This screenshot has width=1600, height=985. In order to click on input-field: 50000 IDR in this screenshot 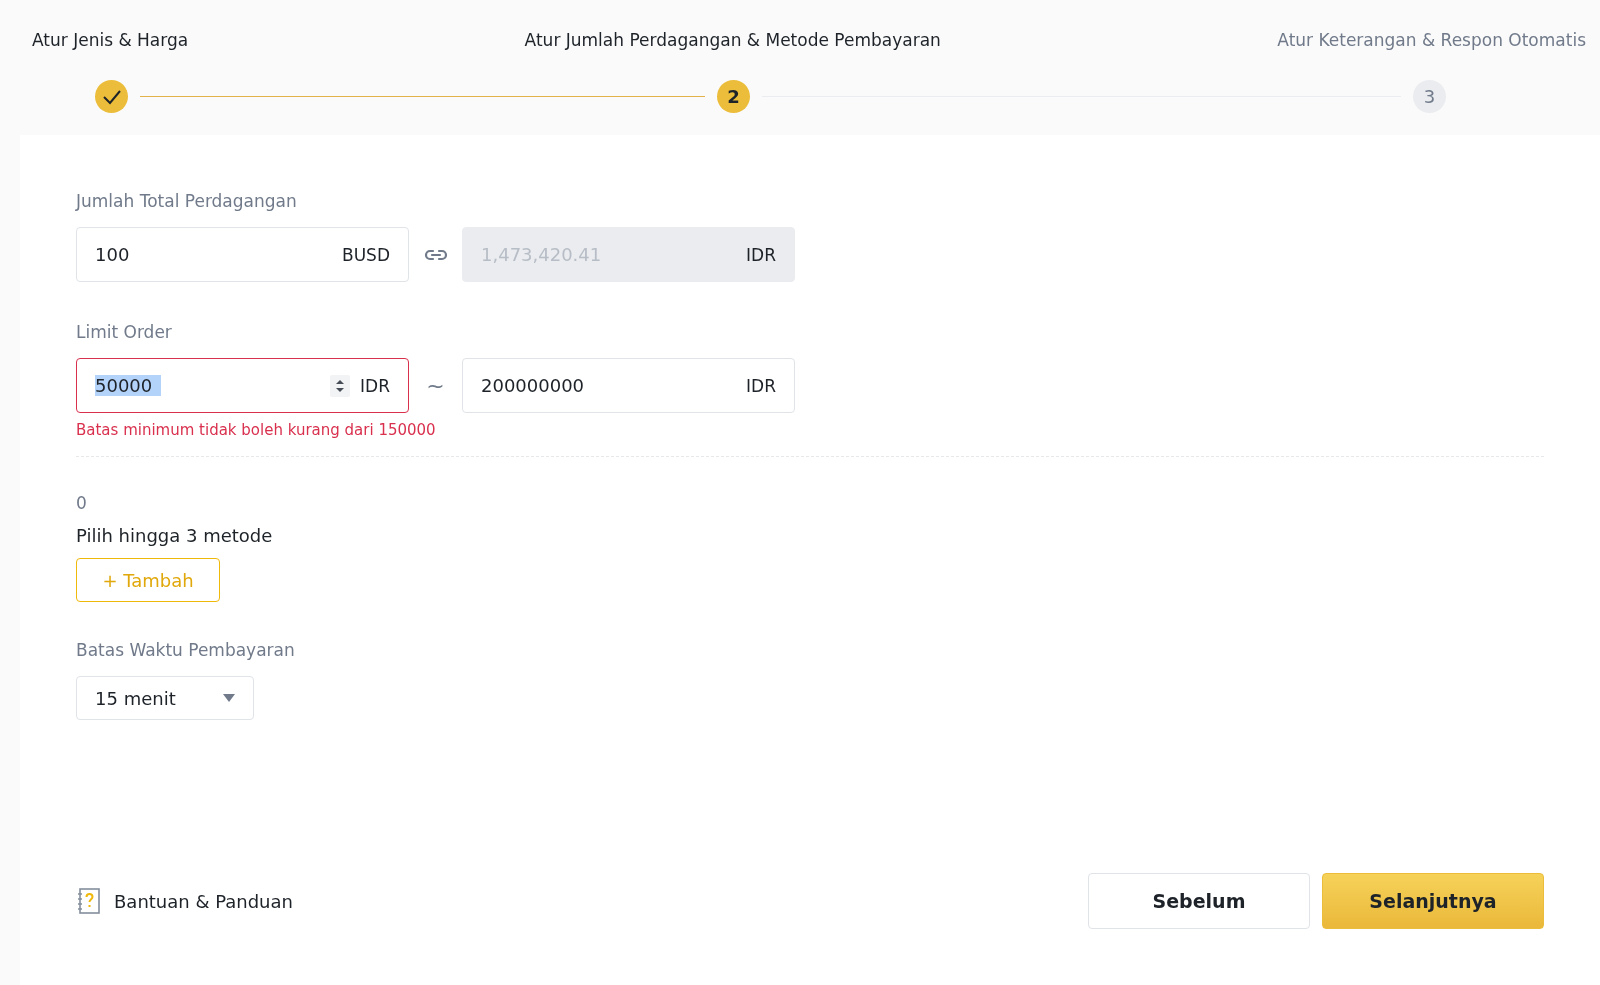, I will do `click(242, 385)`.